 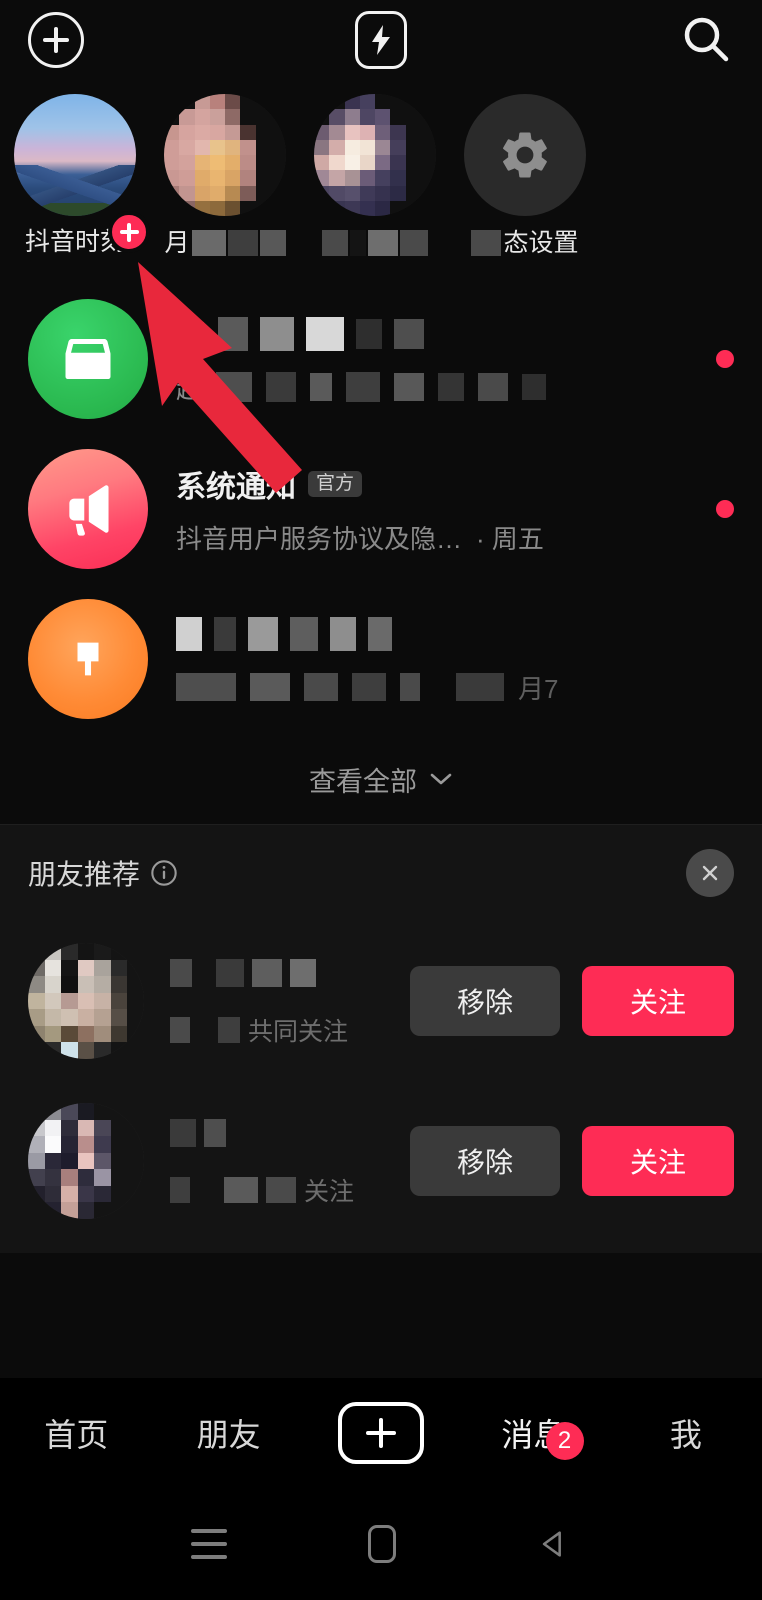 I want to click on story-add-badge-icon, so click(x=129, y=232).